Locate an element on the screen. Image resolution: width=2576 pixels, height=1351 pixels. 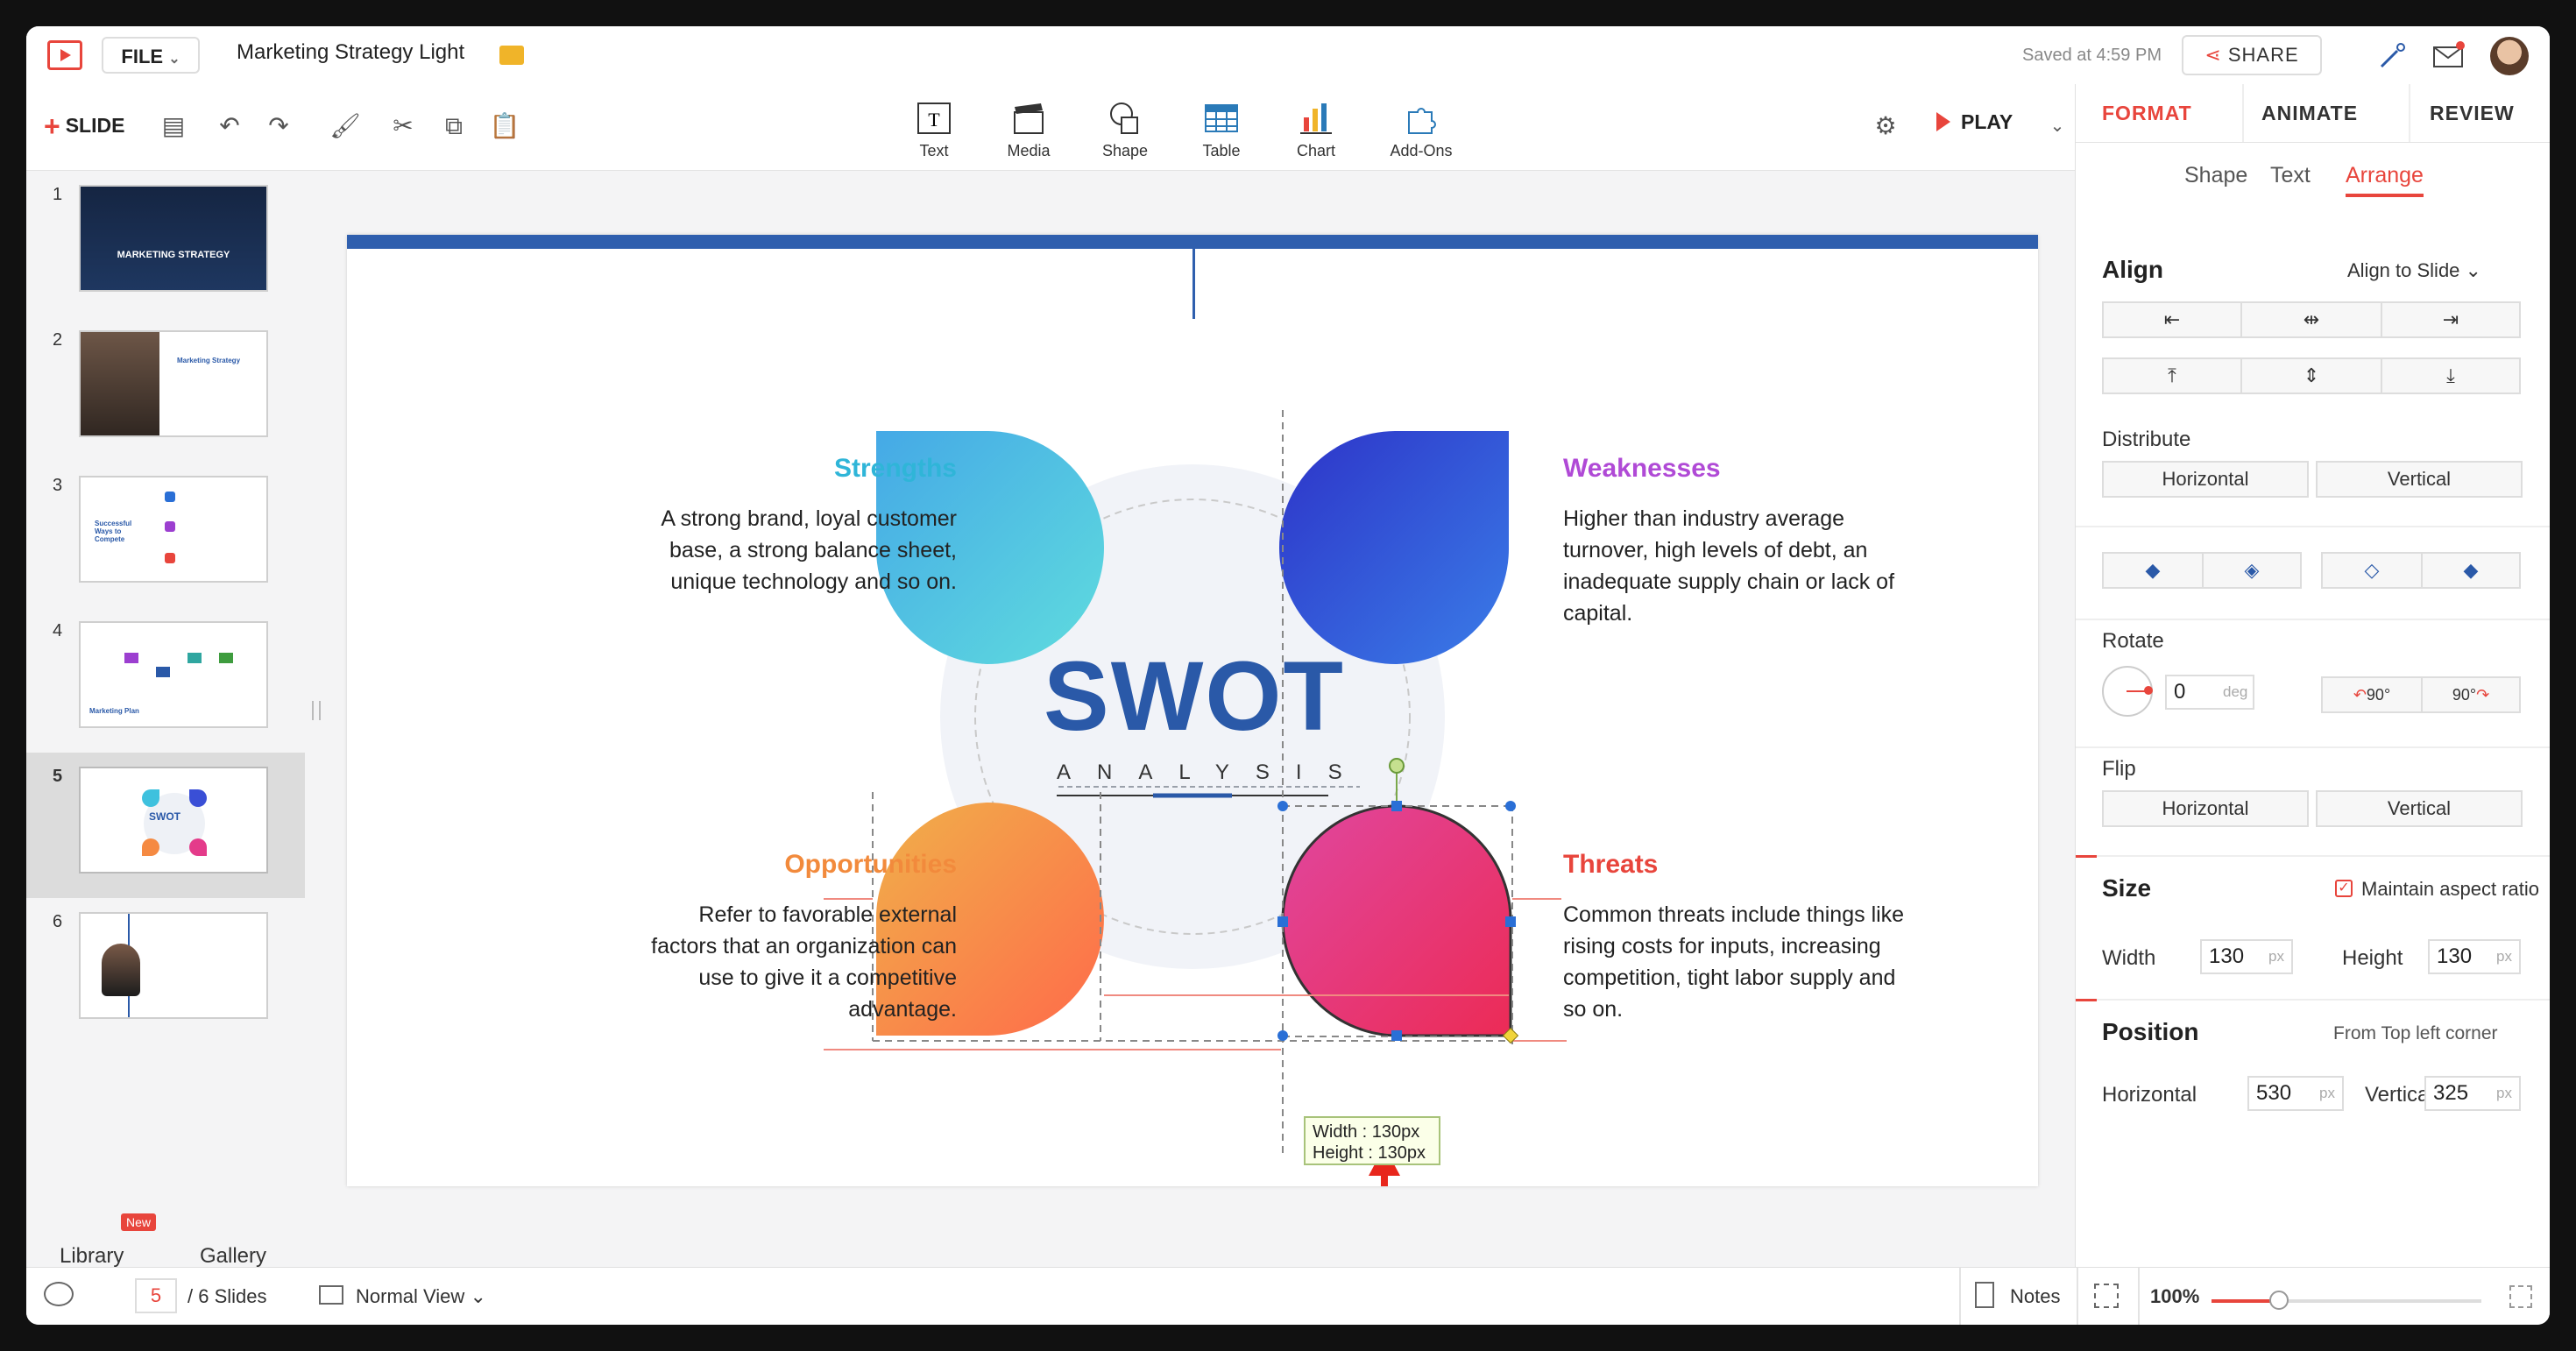
zoom-slider is located at coordinates (2346, 1300).